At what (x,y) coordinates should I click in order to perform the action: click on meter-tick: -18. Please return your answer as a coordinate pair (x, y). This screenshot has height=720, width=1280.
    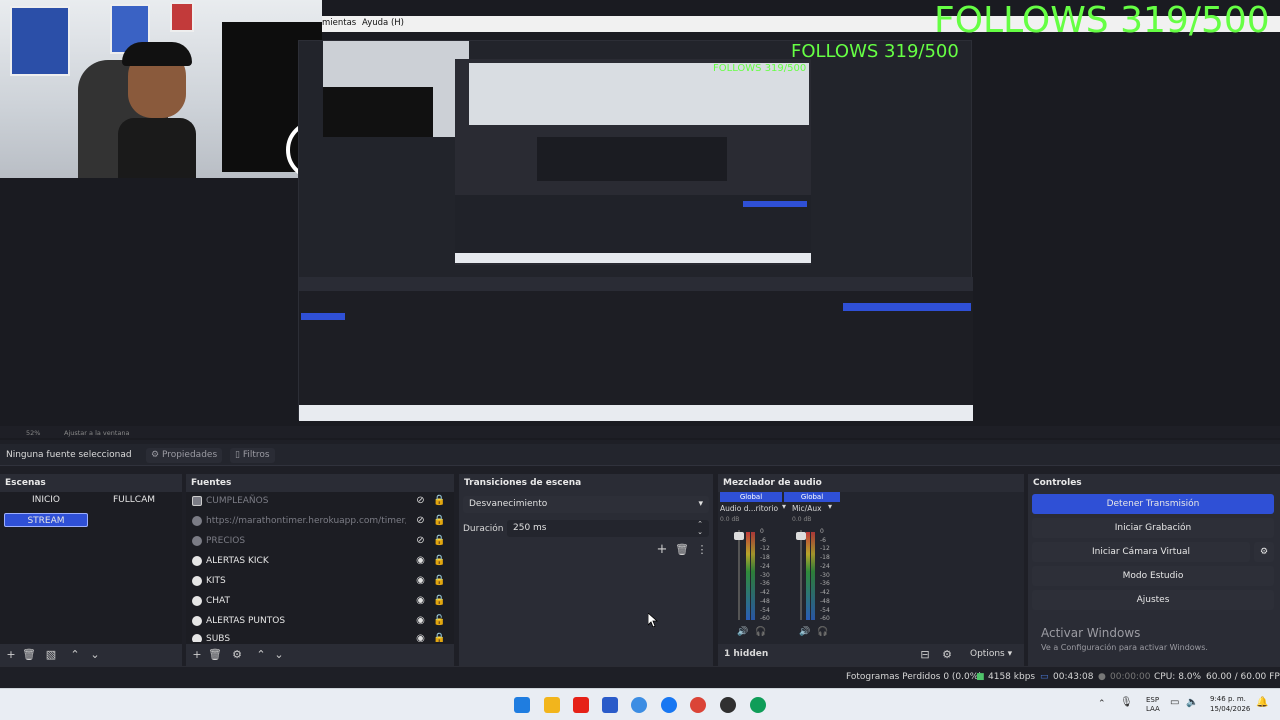
    Looking at the image, I should click on (765, 558).